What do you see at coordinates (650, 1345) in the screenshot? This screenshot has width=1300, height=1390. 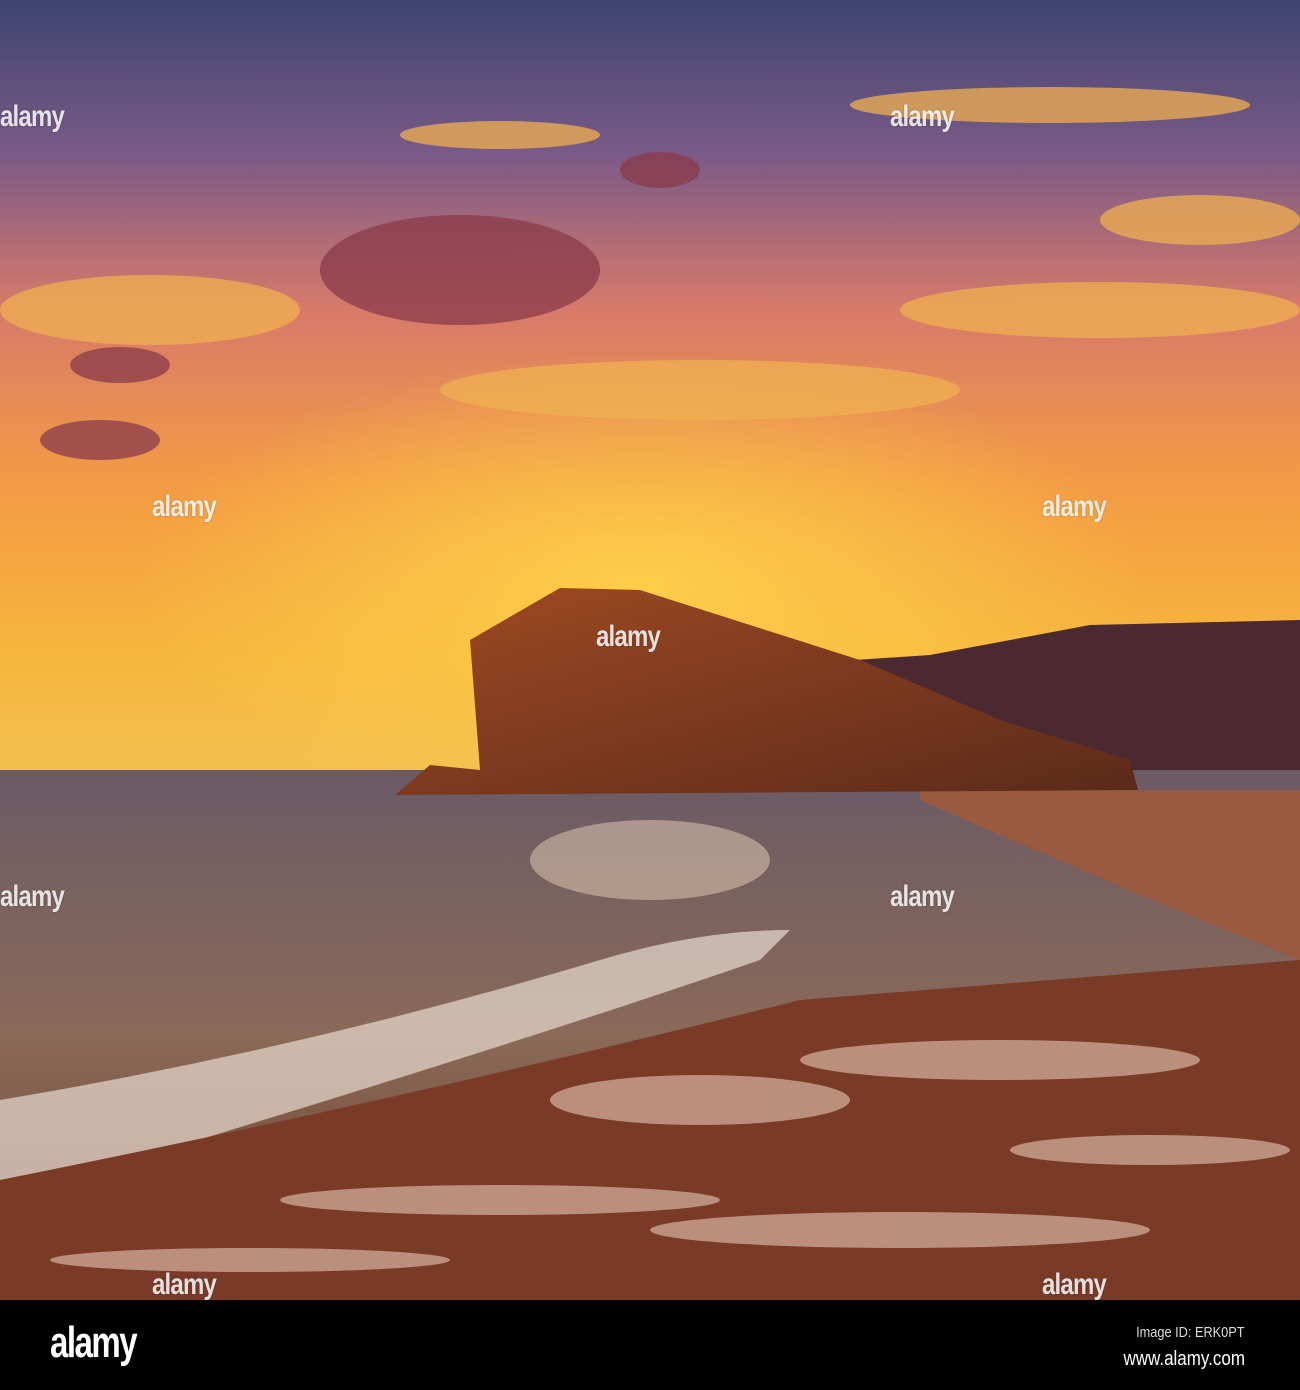 I see `footer-bar: alamy Image ID: ERK0PT www.alamy.com` at bounding box center [650, 1345].